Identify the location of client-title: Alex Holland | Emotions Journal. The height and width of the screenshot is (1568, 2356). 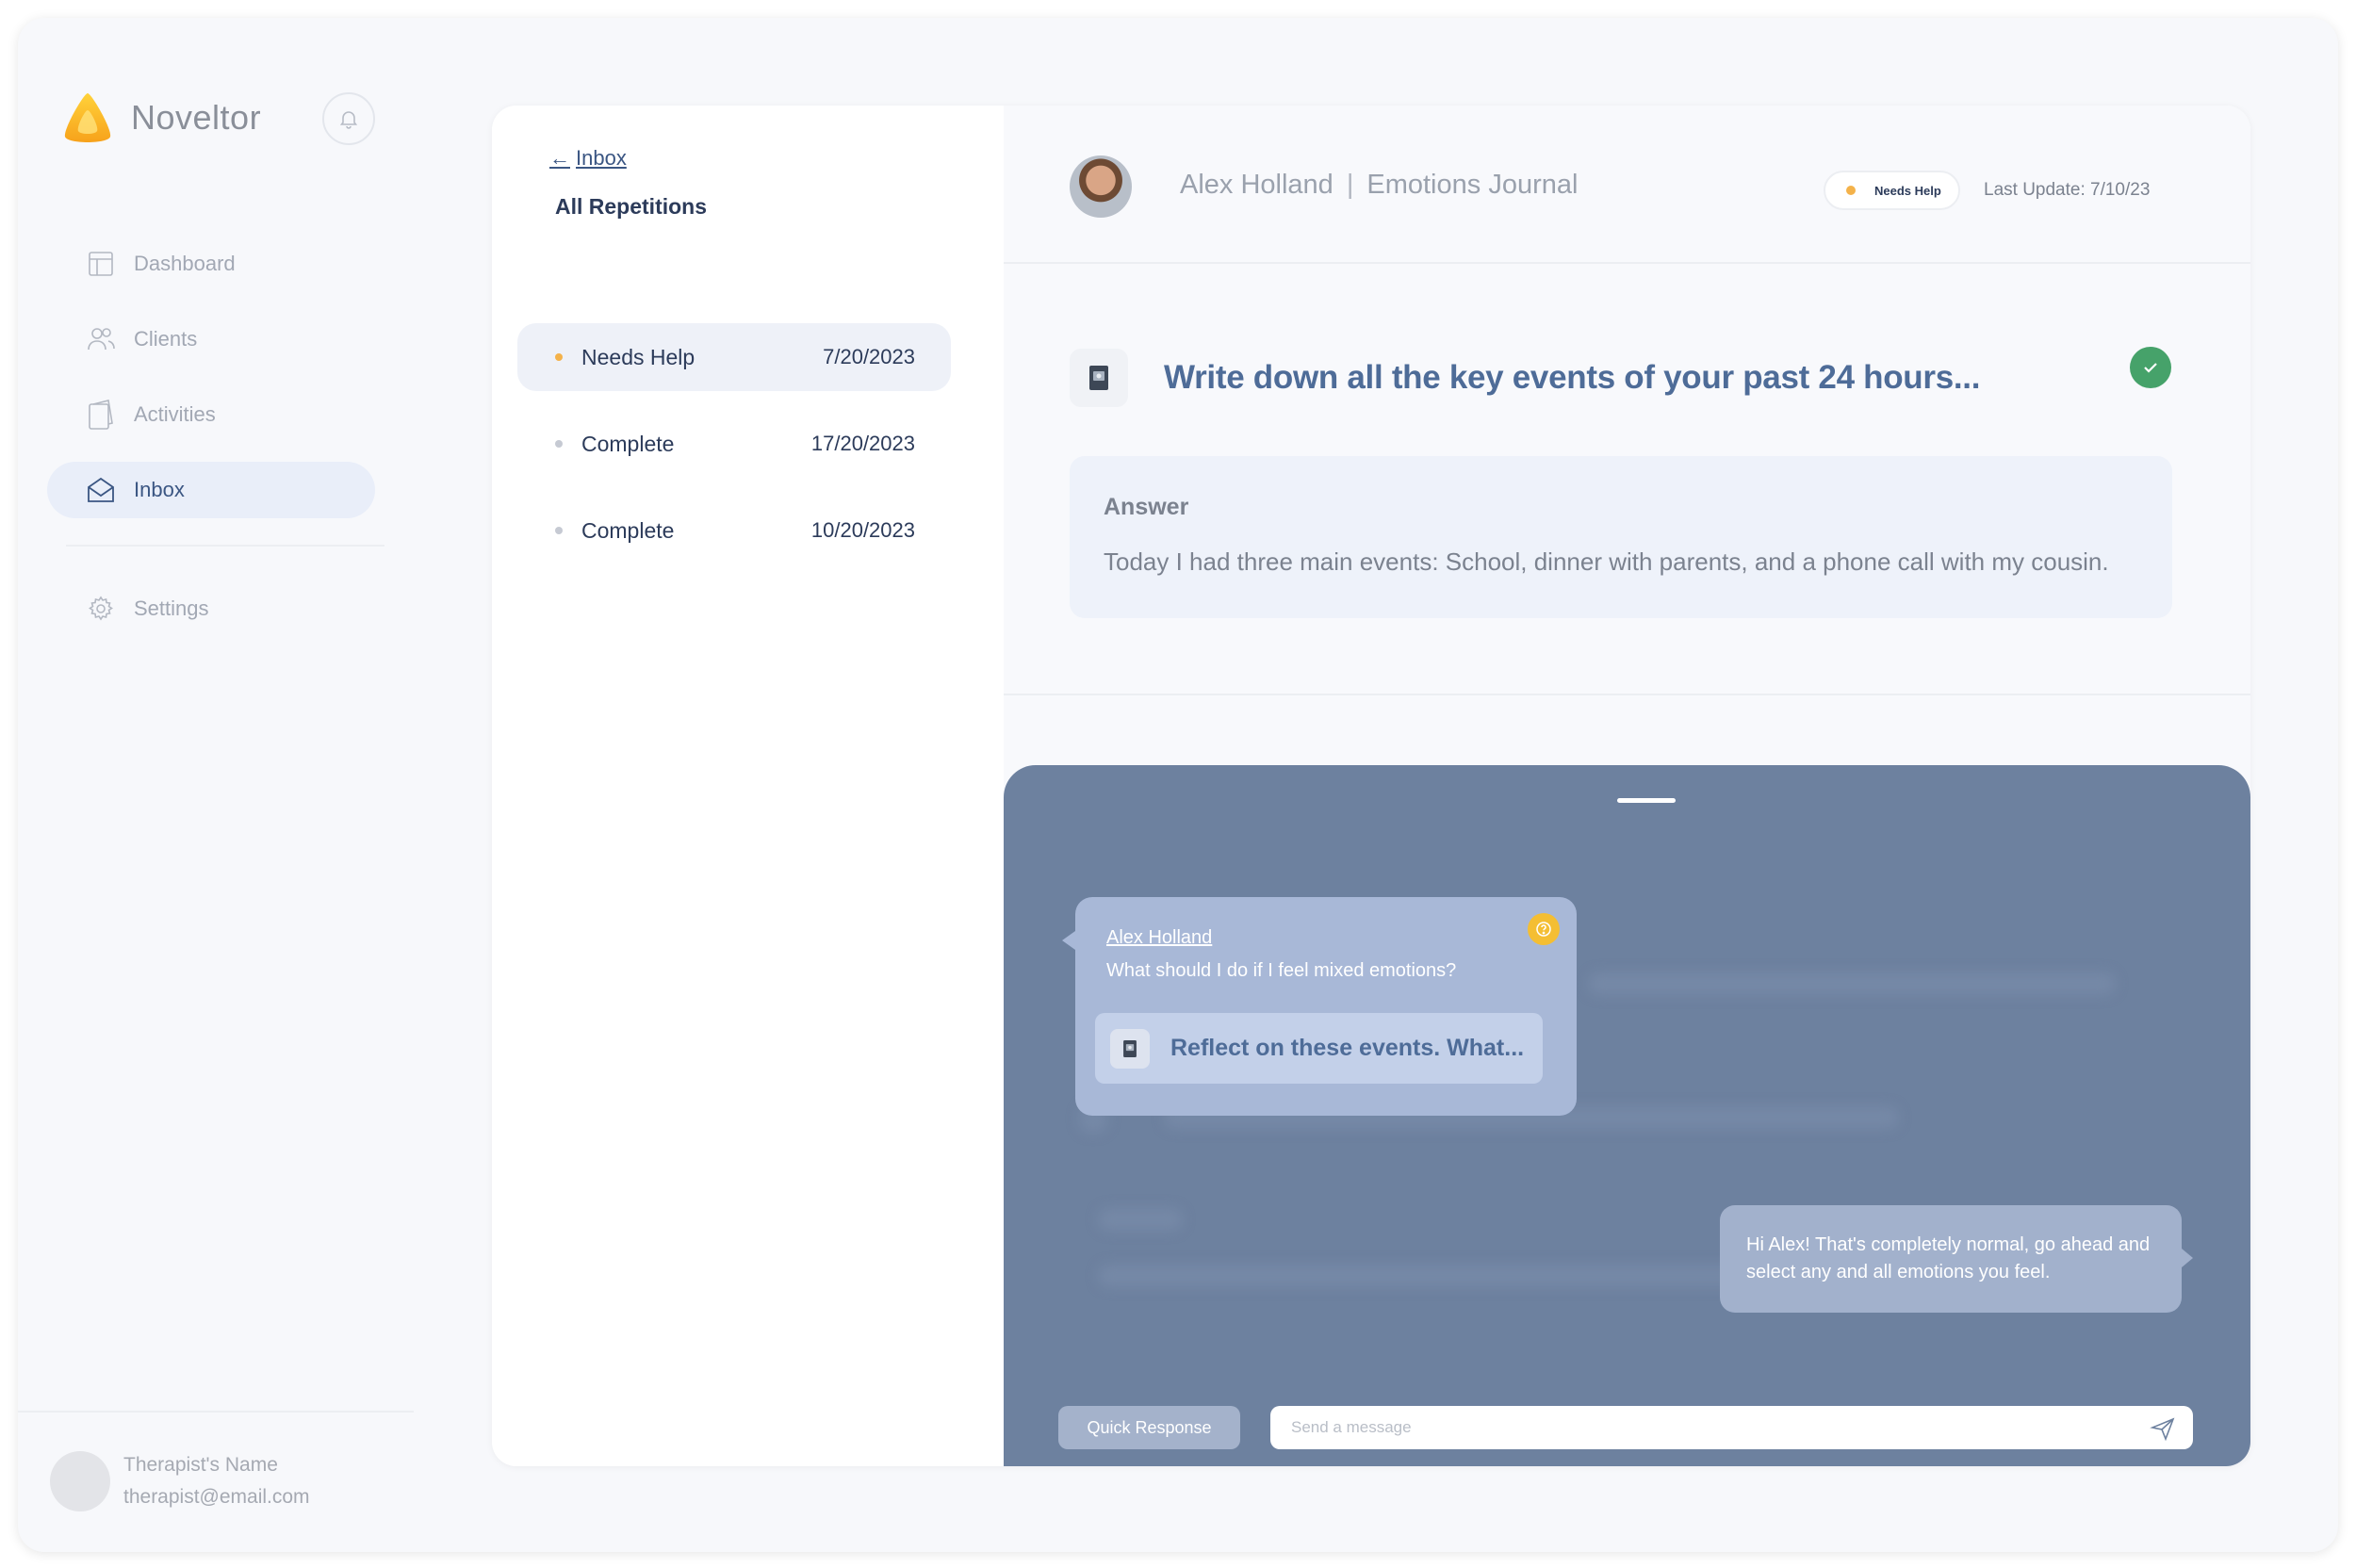
(1379, 185).